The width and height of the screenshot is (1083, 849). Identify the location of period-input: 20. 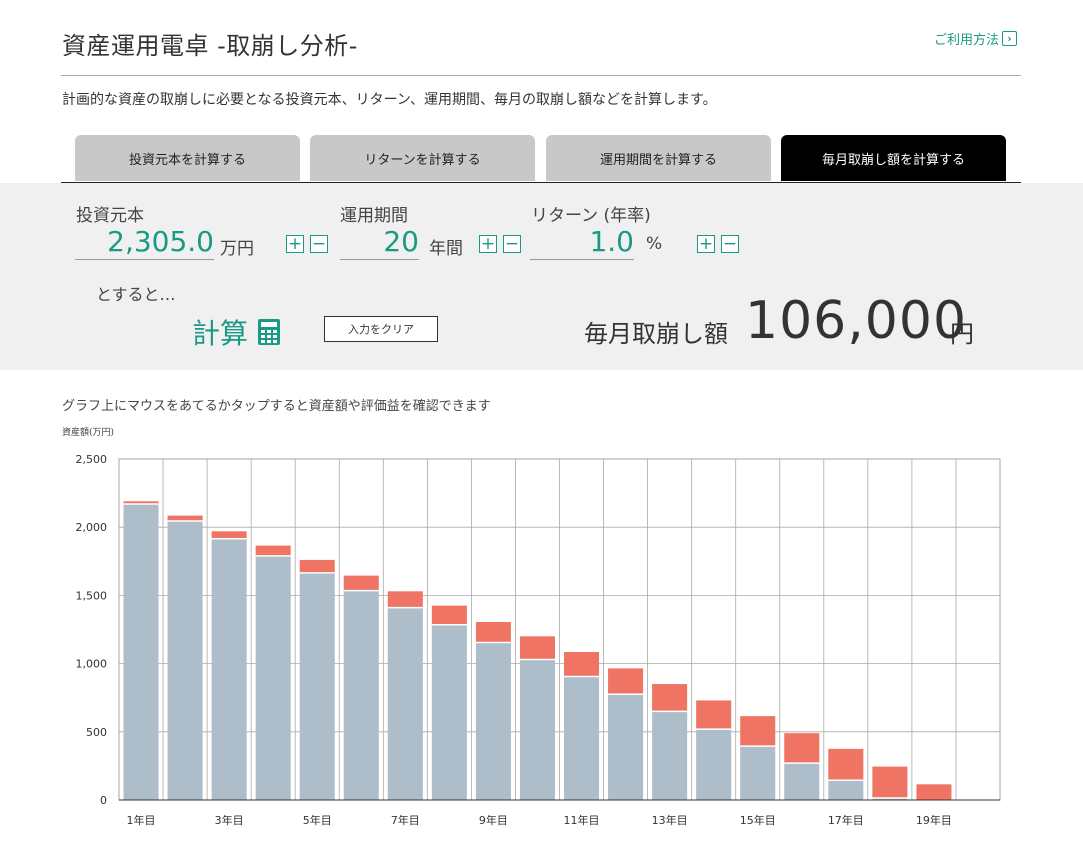
(379, 242).